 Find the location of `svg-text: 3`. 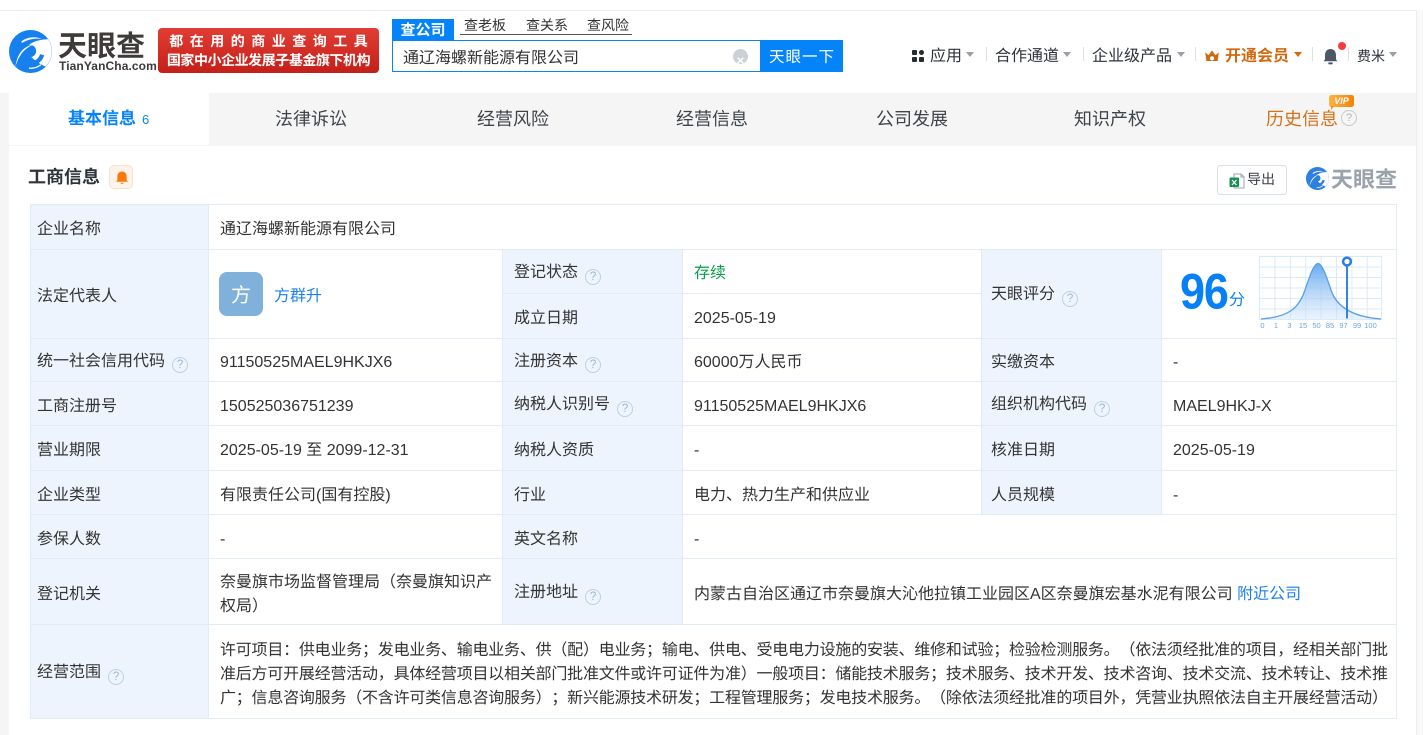

svg-text: 3 is located at coordinates (1289, 325).